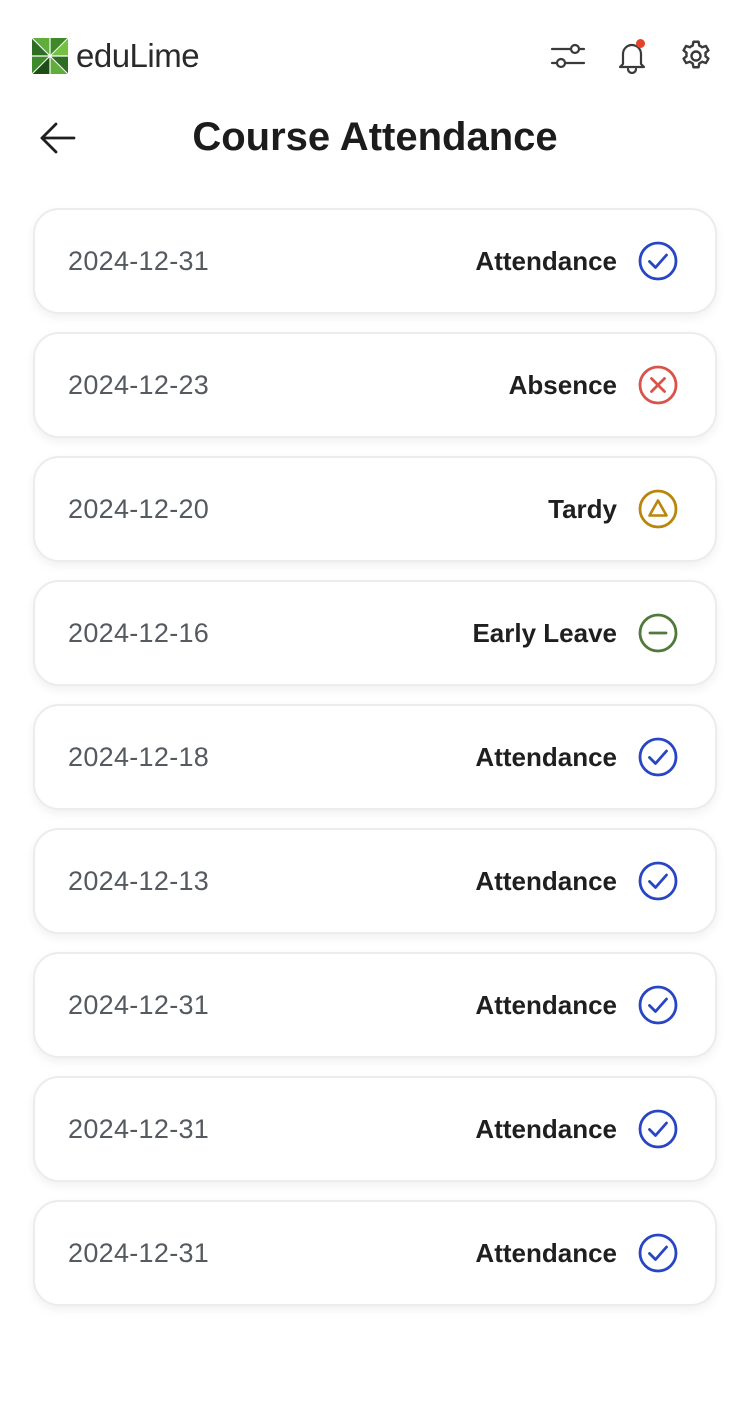 This screenshot has width=750, height=1428. What do you see at coordinates (375, 385) in the screenshot?
I see `attendance-row: 2024-12-23 Absence` at bounding box center [375, 385].